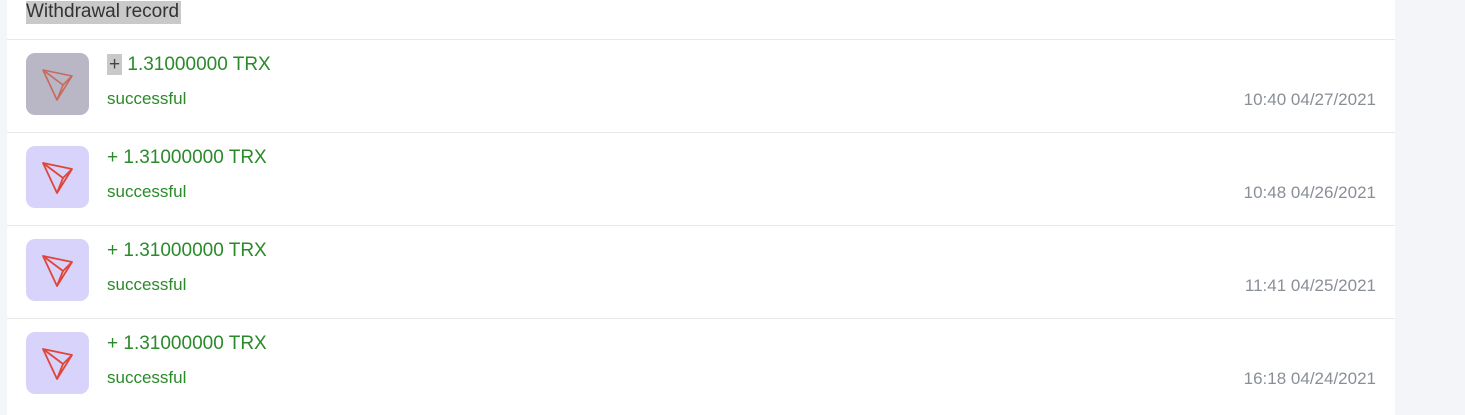 The height and width of the screenshot is (415, 1465). What do you see at coordinates (1309, 99) in the screenshot?
I see `timestamp: 10:40 04/27/2021` at bounding box center [1309, 99].